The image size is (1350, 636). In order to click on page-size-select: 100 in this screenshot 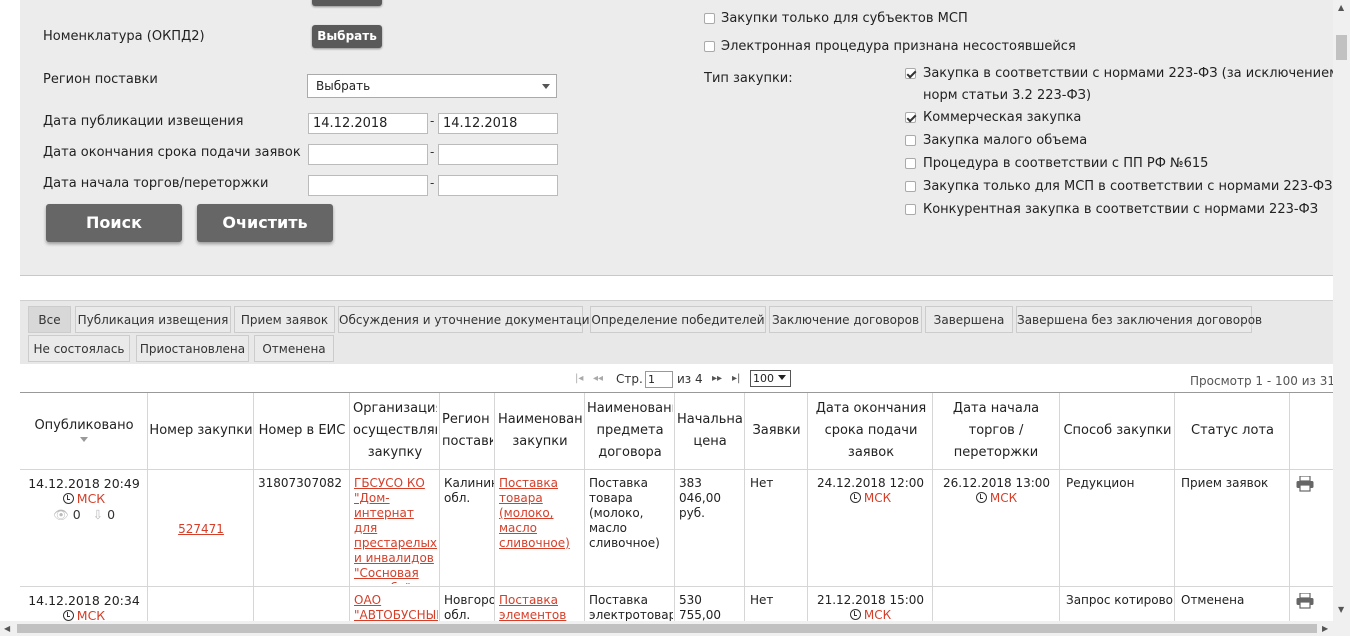, I will do `click(770, 378)`.